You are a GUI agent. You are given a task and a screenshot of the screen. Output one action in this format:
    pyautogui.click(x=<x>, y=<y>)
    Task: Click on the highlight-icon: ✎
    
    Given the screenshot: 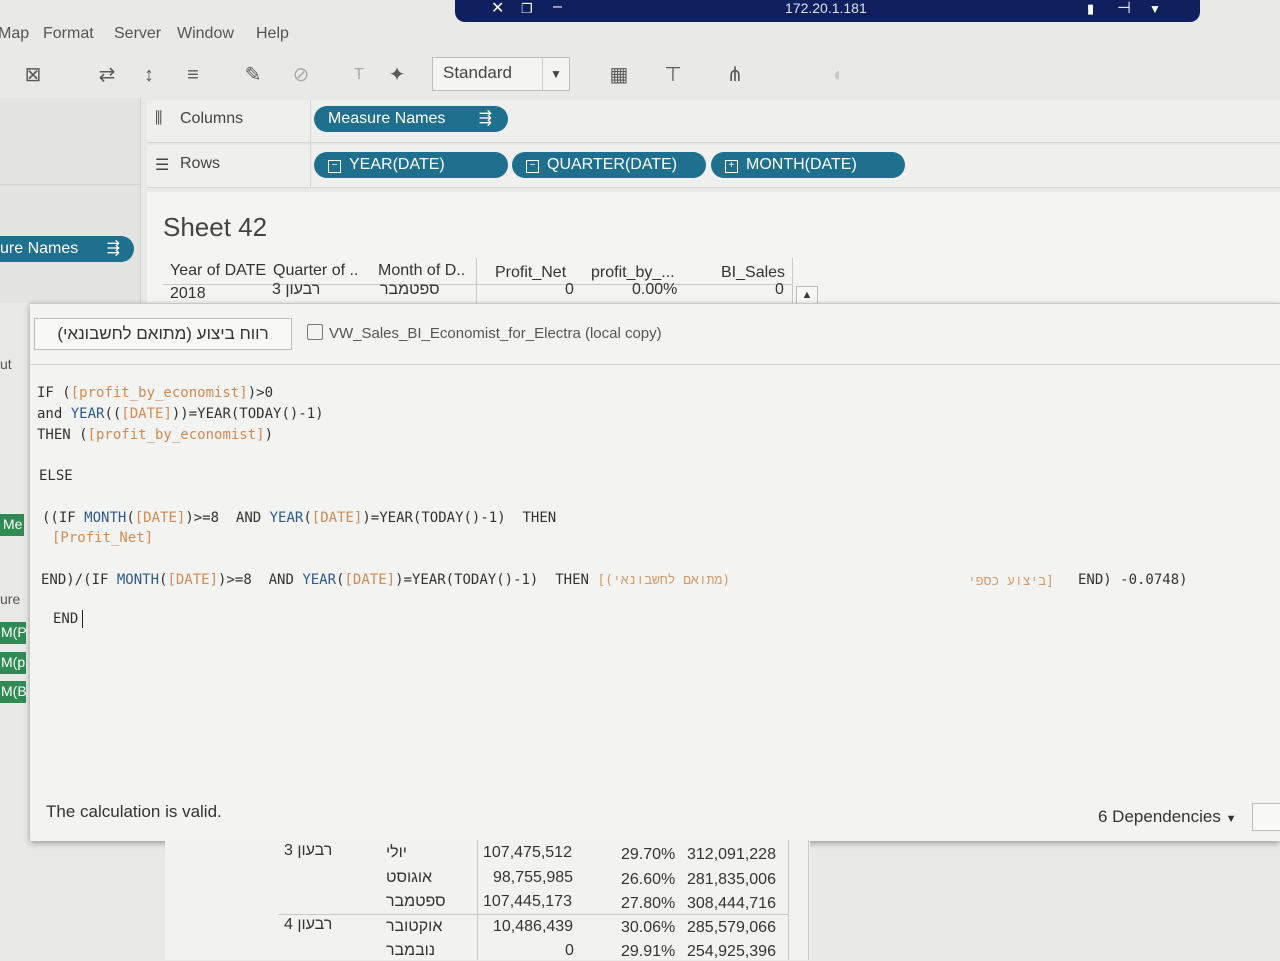 What is the action you would take?
    pyautogui.click(x=253, y=75)
    